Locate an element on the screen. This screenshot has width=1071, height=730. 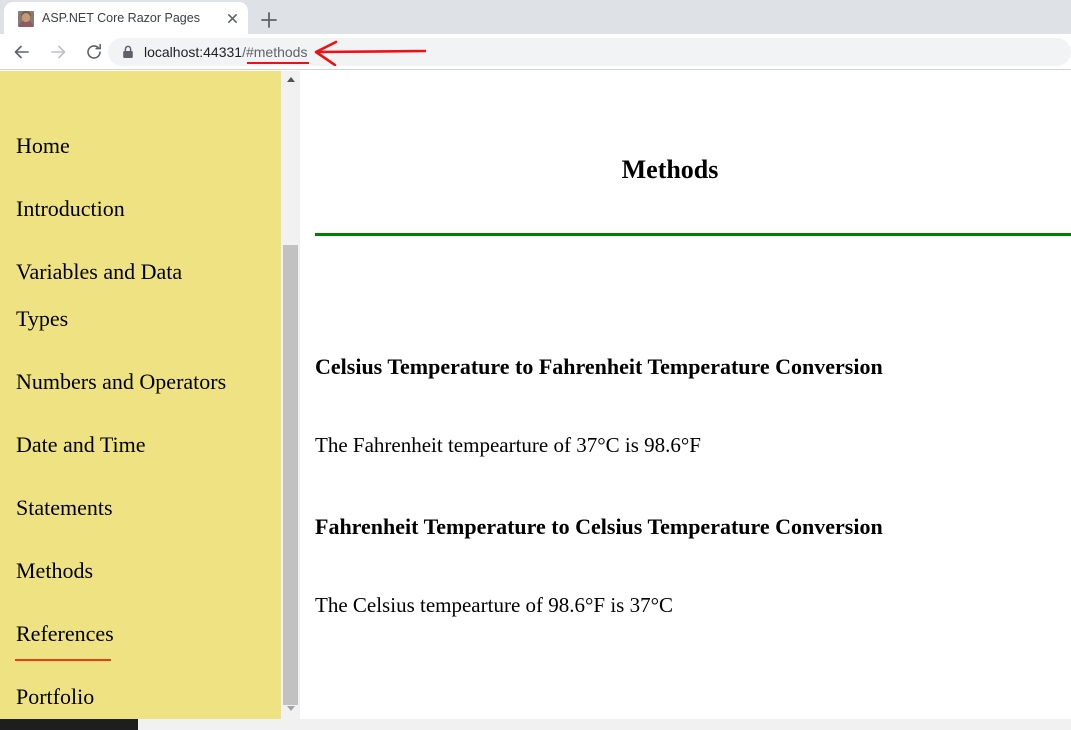
sidebar-item-variables-and-data: Variables and Data is located at coordinates (146, 272).